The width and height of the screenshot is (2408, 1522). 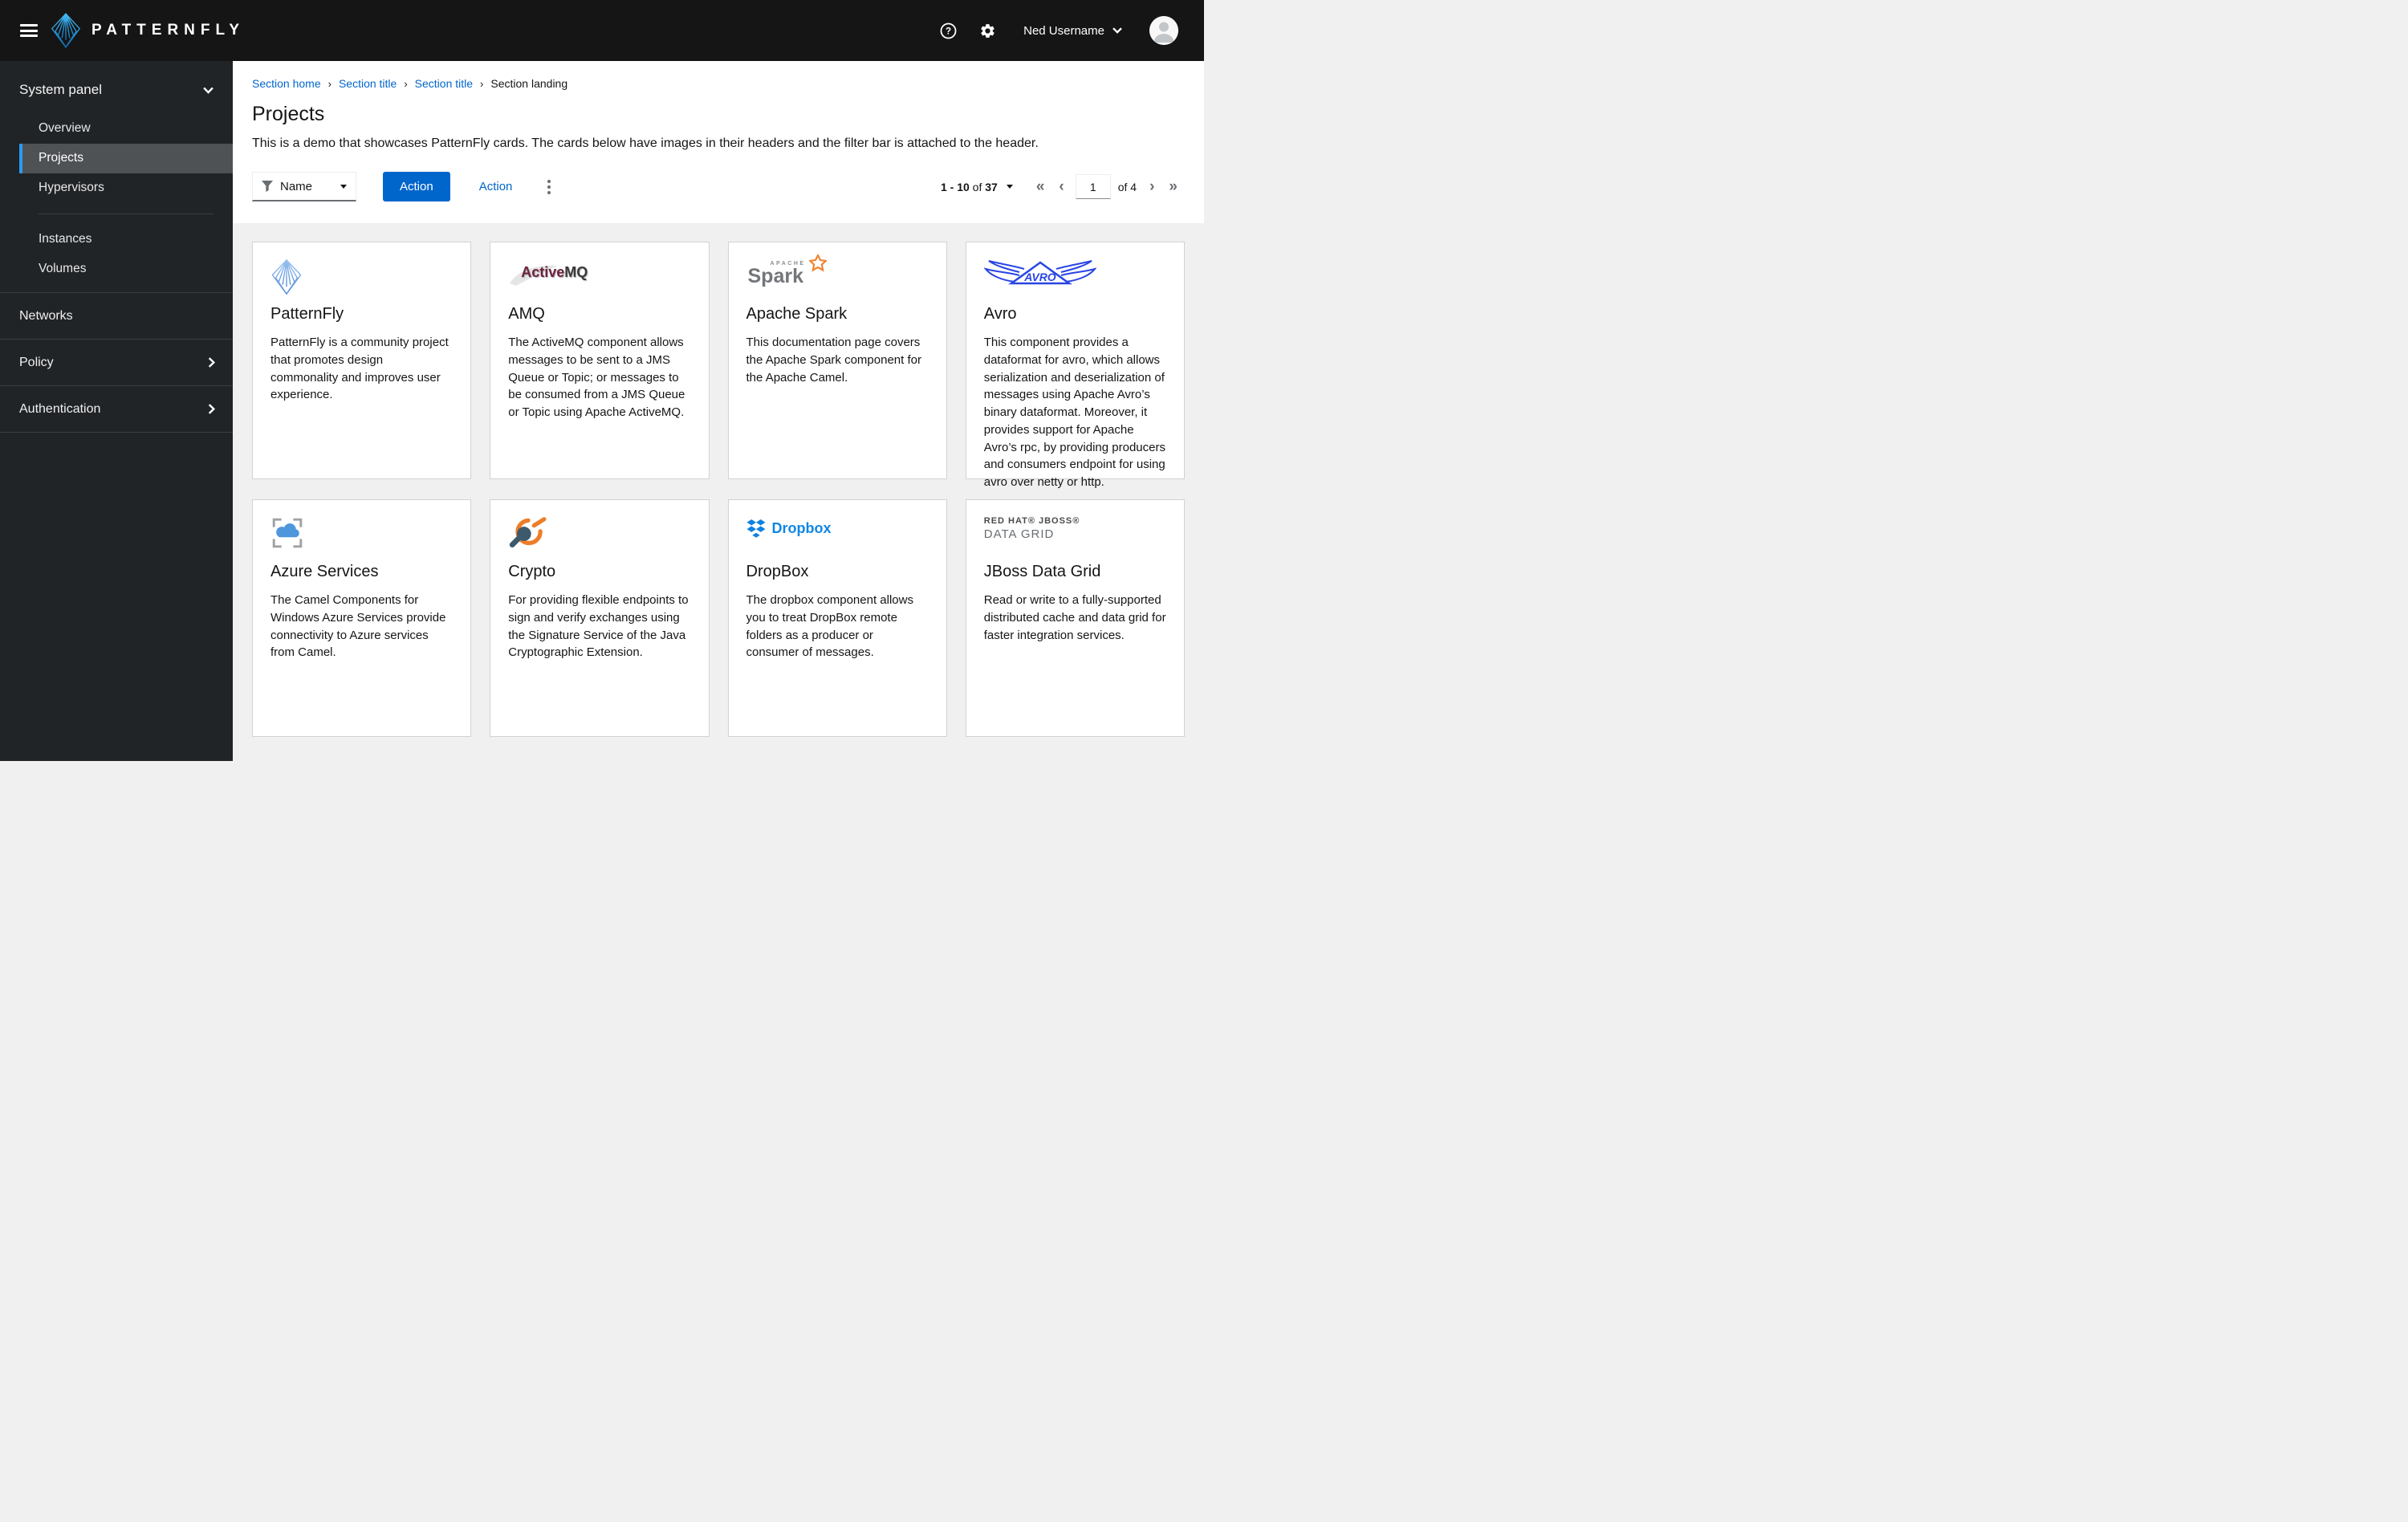 I want to click on secondary-action-link: Action, so click(x=496, y=187).